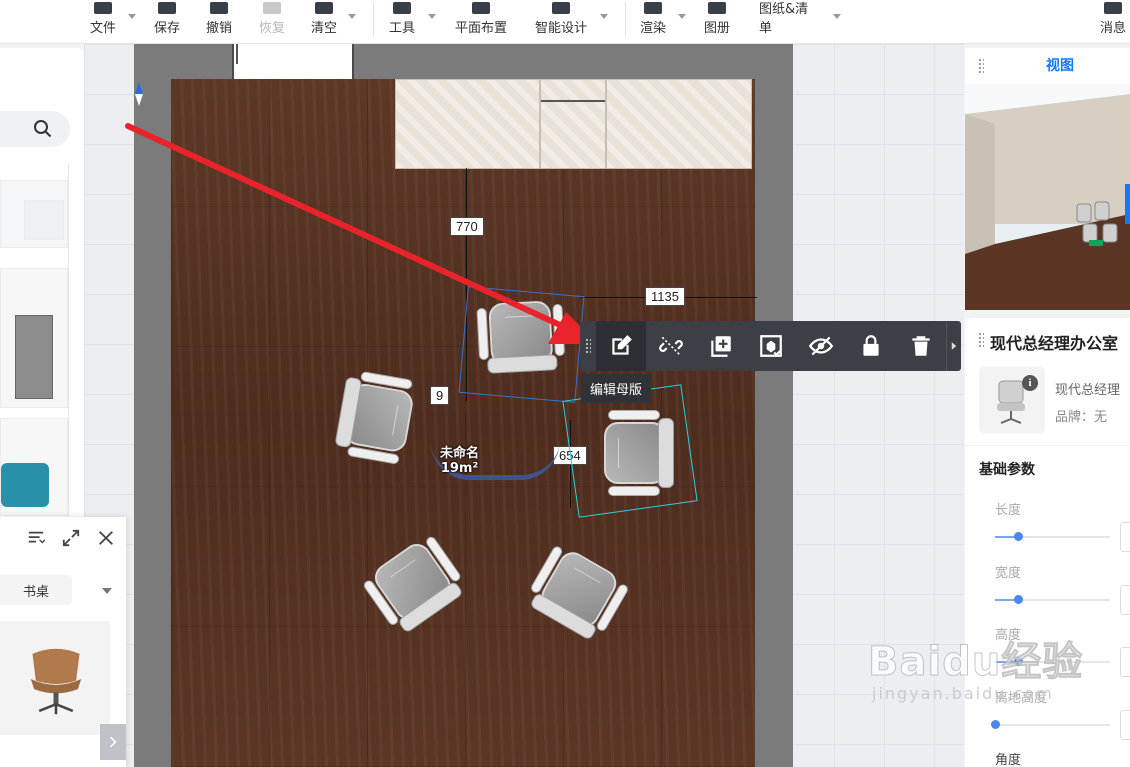 This screenshot has width=1130, height=767. I want to click on toolbar-layout-button: 平面布置, so click(481, 22).